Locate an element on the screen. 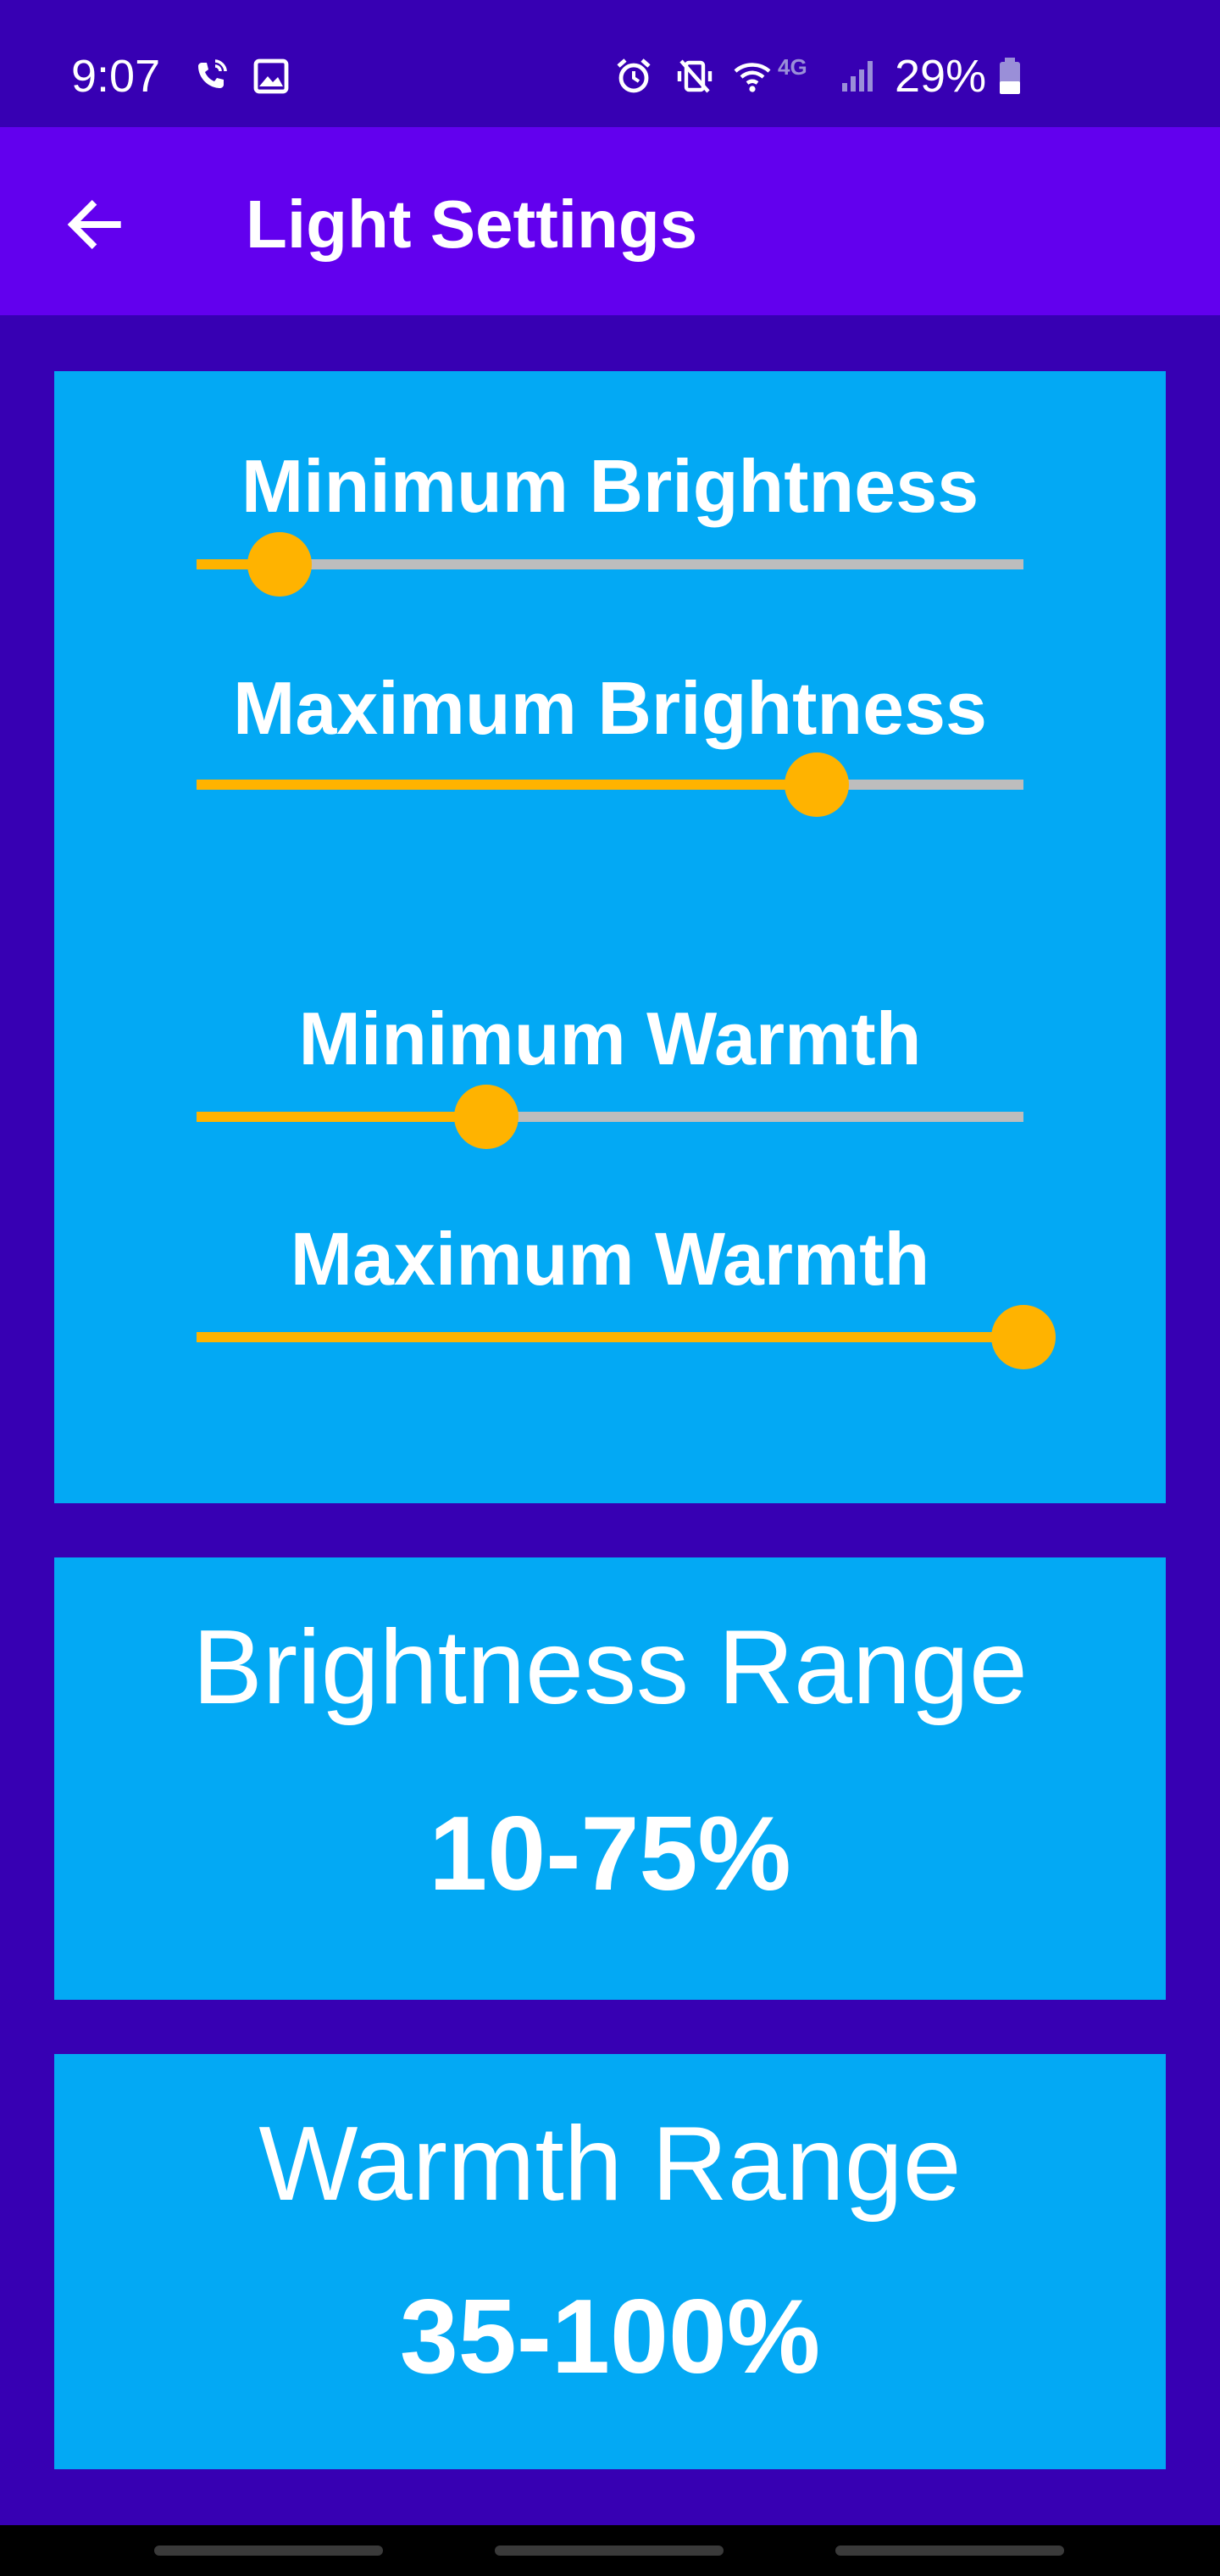  wifi-icon is located at coordinates (752, 77).